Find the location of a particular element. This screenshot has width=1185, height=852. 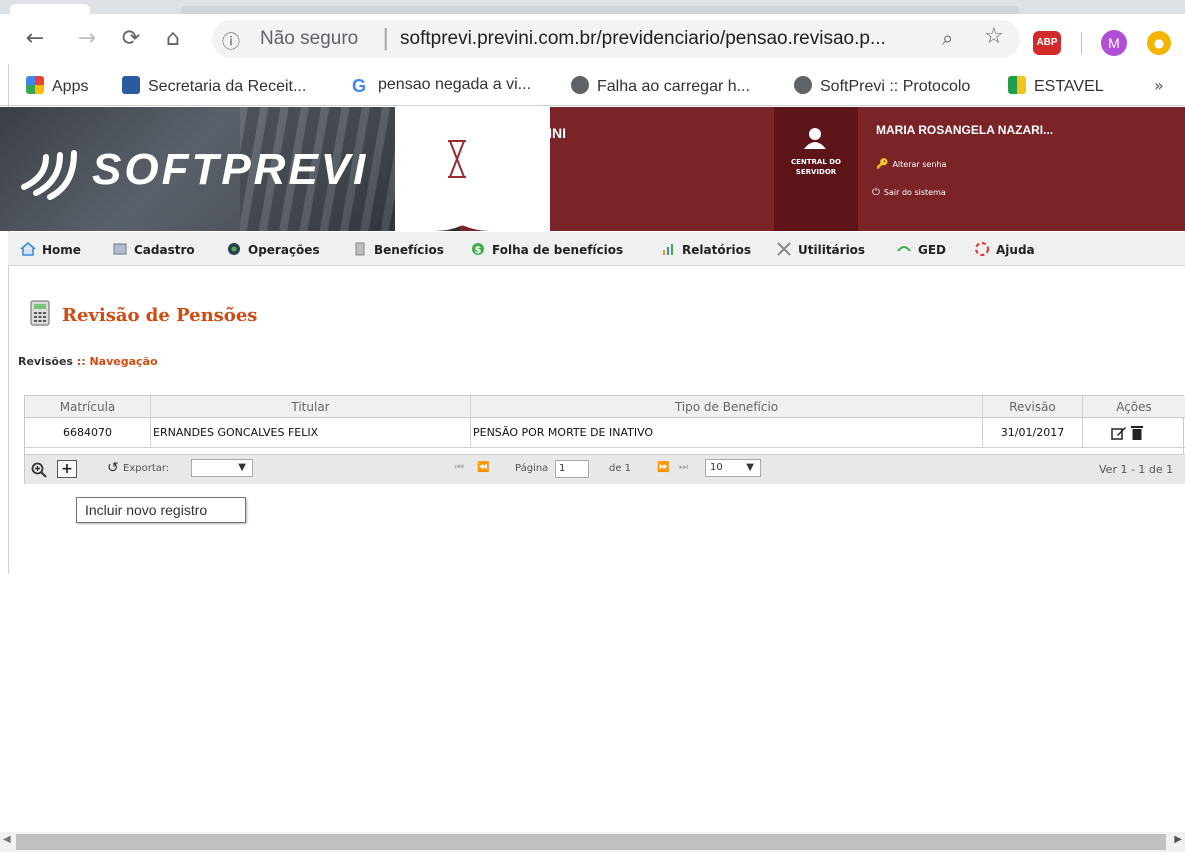

search-zoom-icon is located at coordinates (39, 470).